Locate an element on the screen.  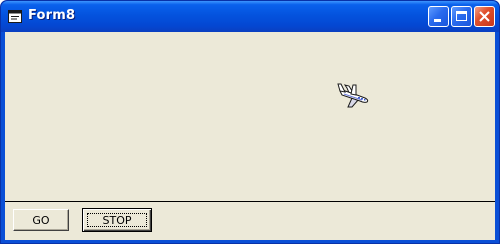
close-icon is located at coordinates (484, 16).